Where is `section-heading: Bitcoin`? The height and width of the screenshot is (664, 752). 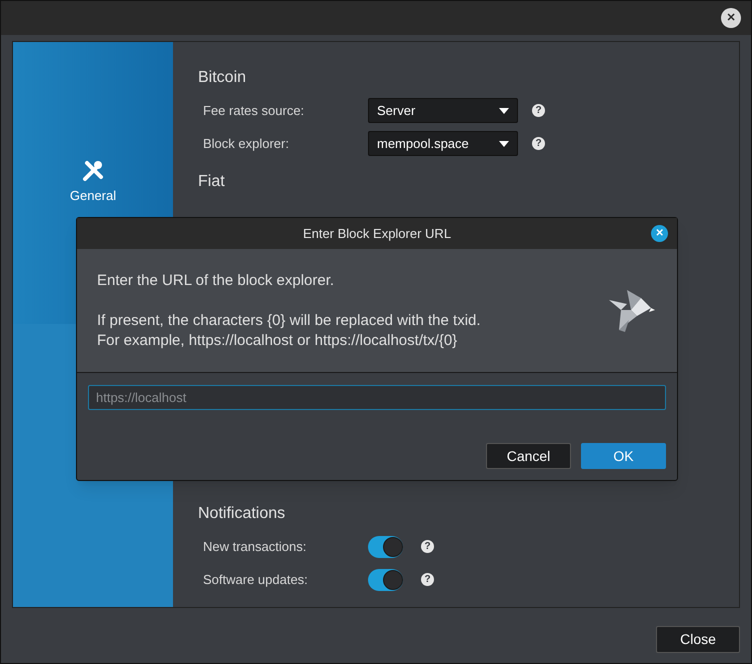 section-heading: Bitcoin is located at coordinates (223, 78).